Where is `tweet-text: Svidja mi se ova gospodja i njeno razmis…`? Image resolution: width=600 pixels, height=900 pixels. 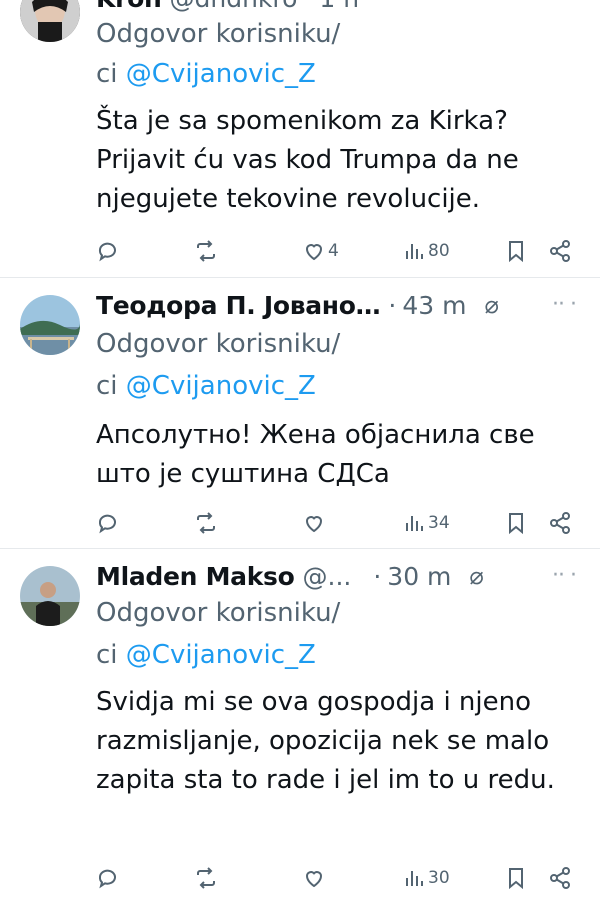 tweet-text: Svidja mi se ova gospodja i njeno razmis… is located at coordinates (325, 741).